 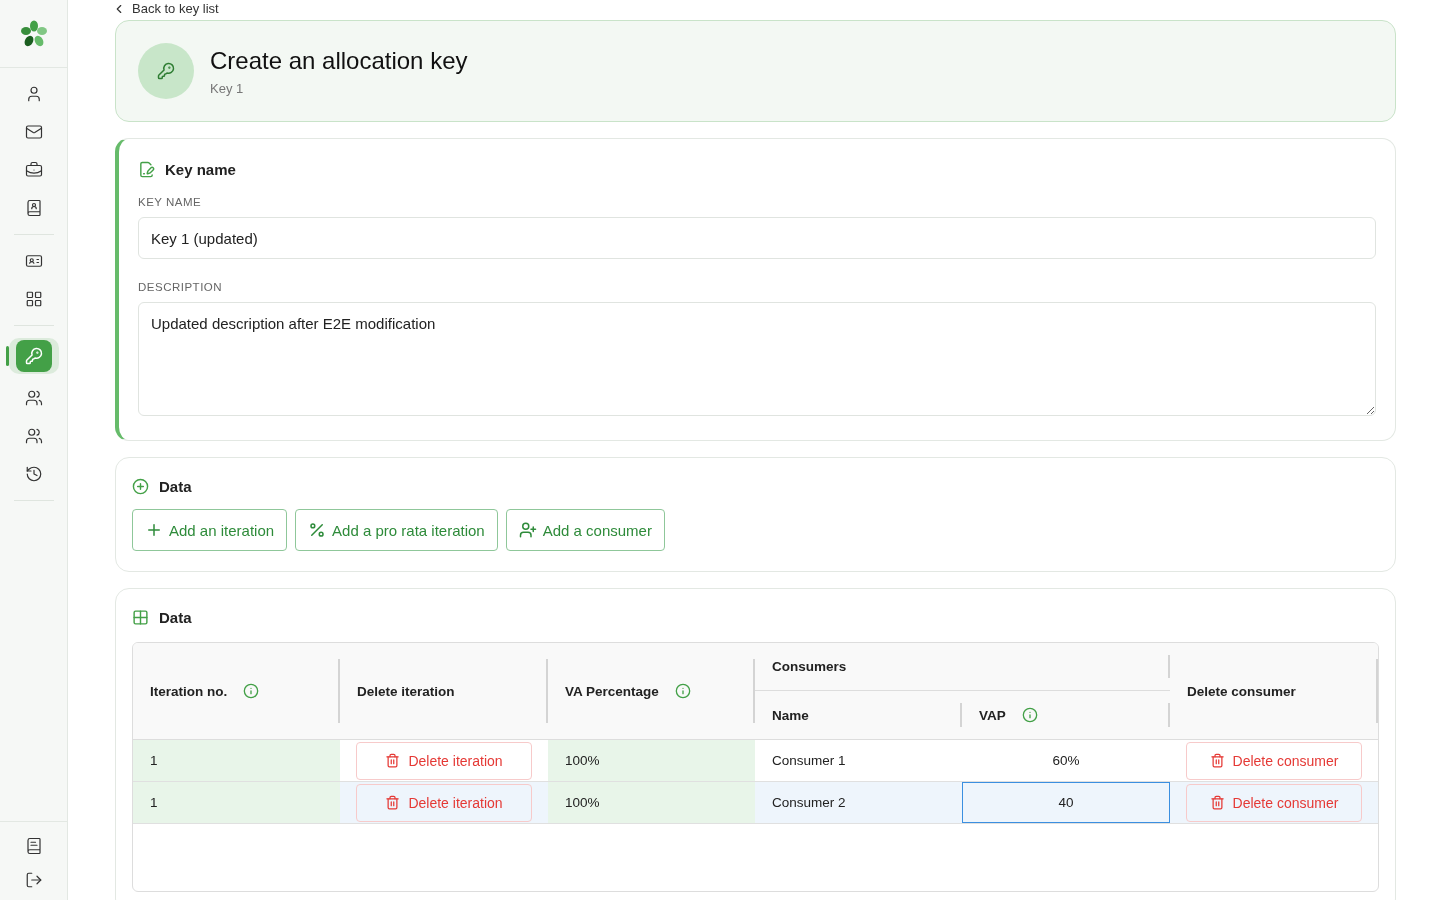 I want to click on field-label: DESCRIPTION, so click(x=181, y=287).